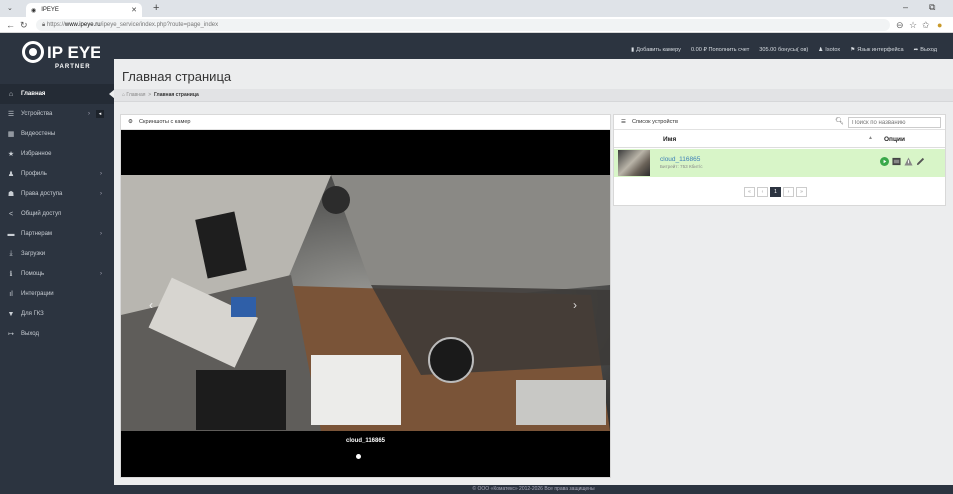 The width and height of the screenshot is (953, 494). Describe the element at coordinates (151, 305) in the screenshot. I see `carousel-prev-icon: ‹` at that location.